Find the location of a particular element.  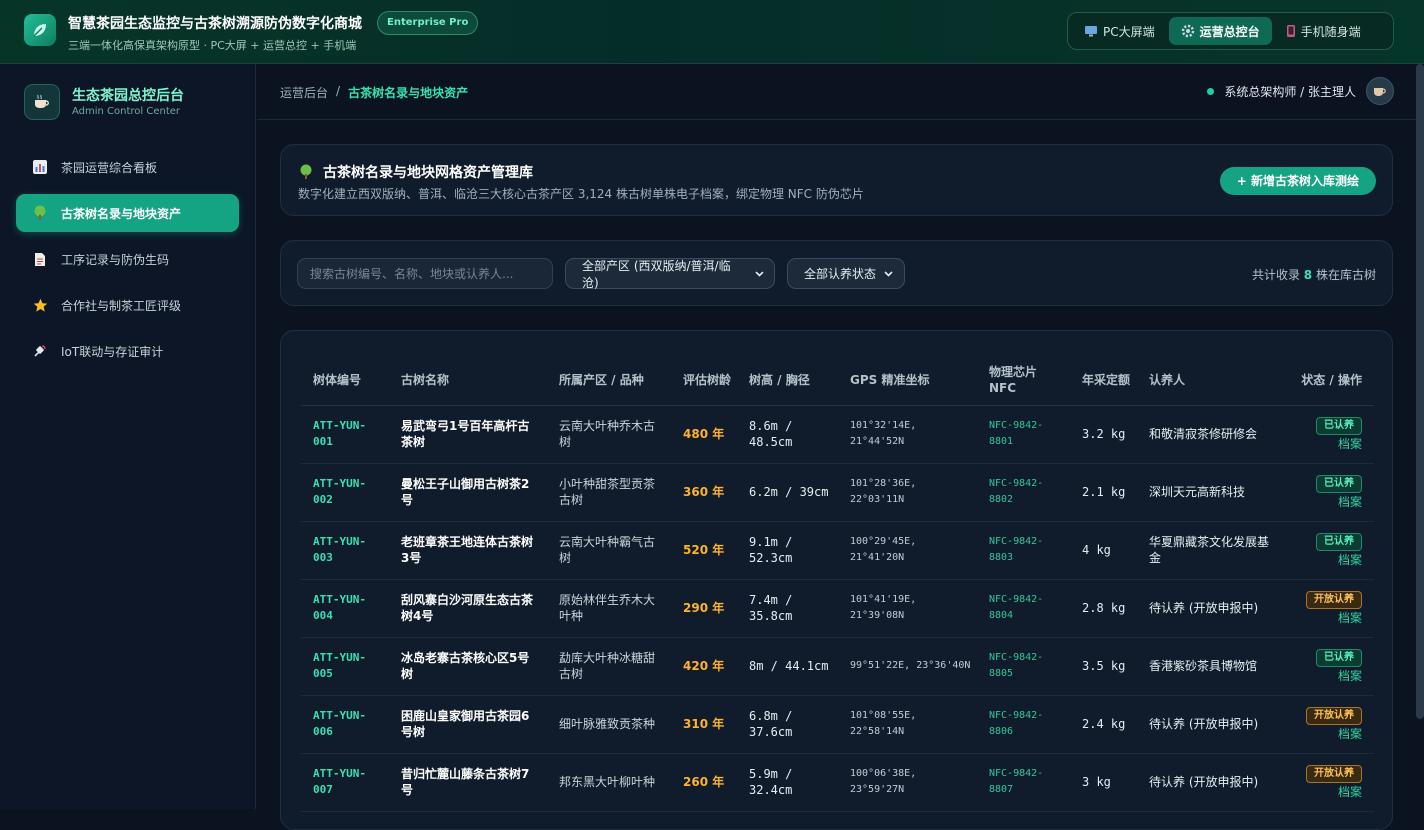

tree-age: 420 年 is located at coordinates (704, 666).